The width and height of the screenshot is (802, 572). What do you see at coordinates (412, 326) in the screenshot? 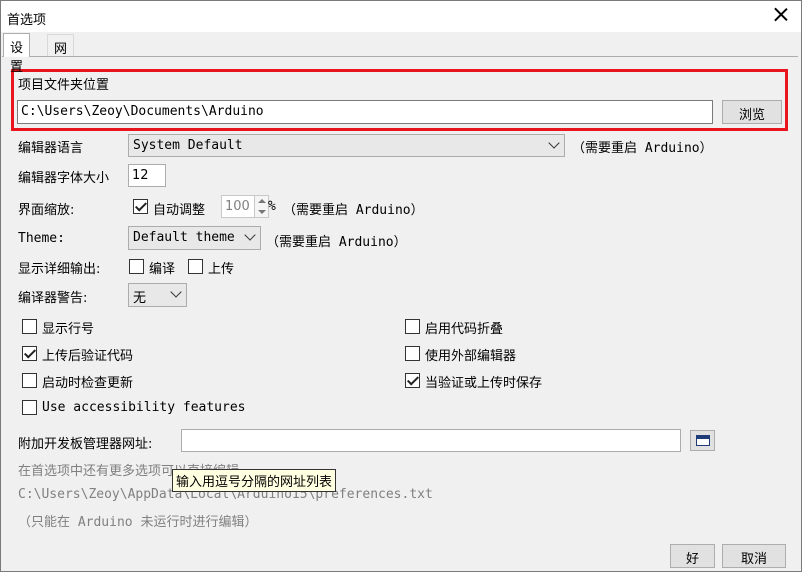
I see `code-folding-checkbox` at bounding box center [412, 326].